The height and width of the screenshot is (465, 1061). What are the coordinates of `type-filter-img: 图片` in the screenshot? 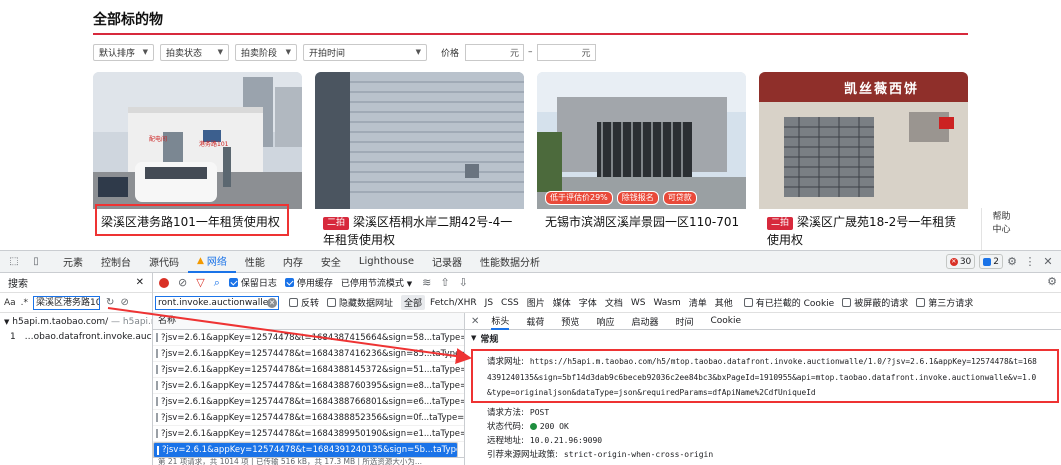 It's located at (536, 302).